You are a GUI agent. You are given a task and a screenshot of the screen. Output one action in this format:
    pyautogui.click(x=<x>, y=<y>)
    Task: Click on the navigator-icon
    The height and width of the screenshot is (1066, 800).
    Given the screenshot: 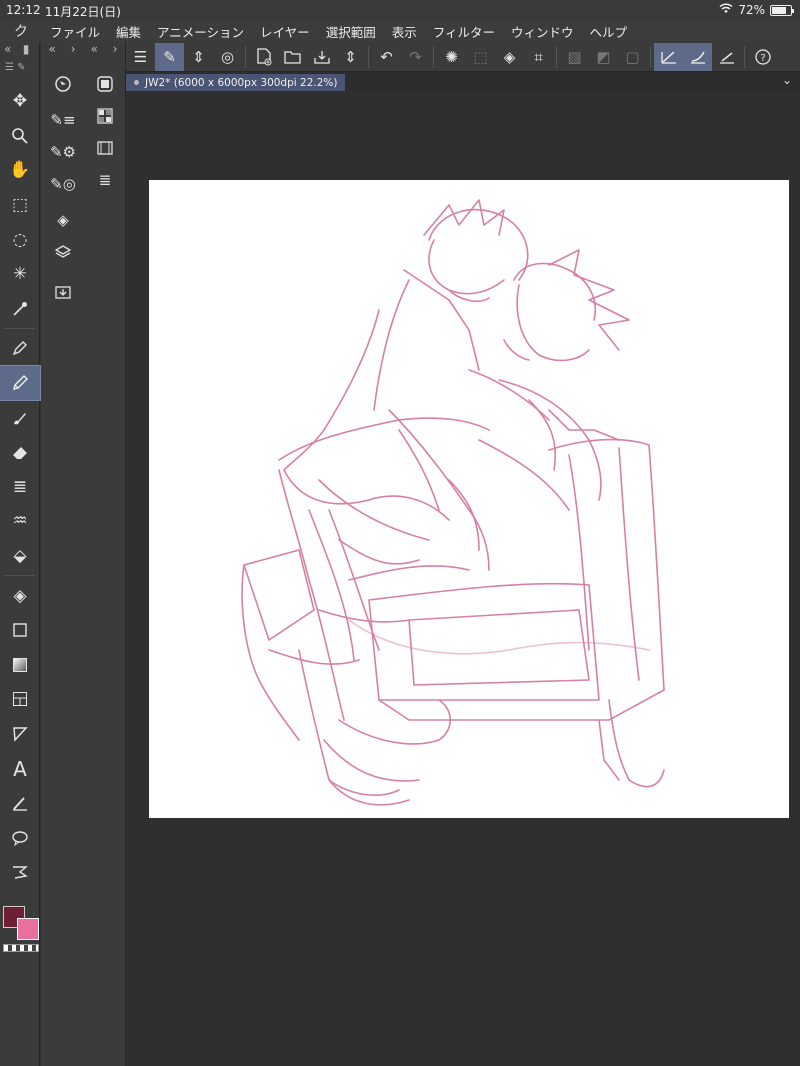 What is the action you would take?
    pyautogui.click(x=63, y=84)
    